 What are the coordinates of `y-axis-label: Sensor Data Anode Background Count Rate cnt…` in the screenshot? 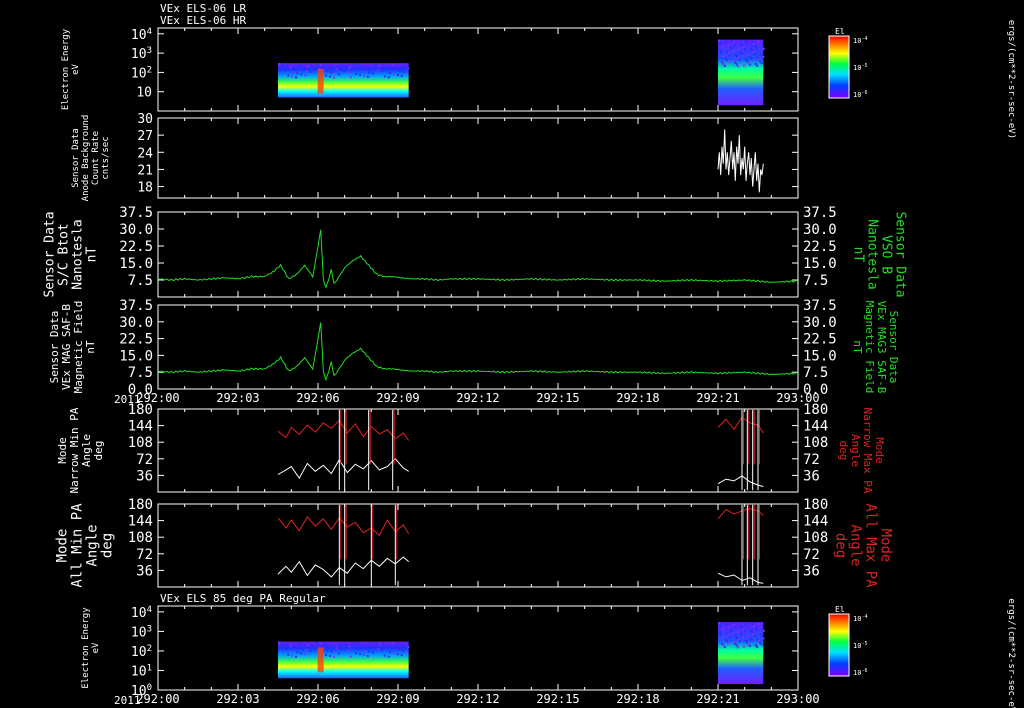 It's located at (91, 158).